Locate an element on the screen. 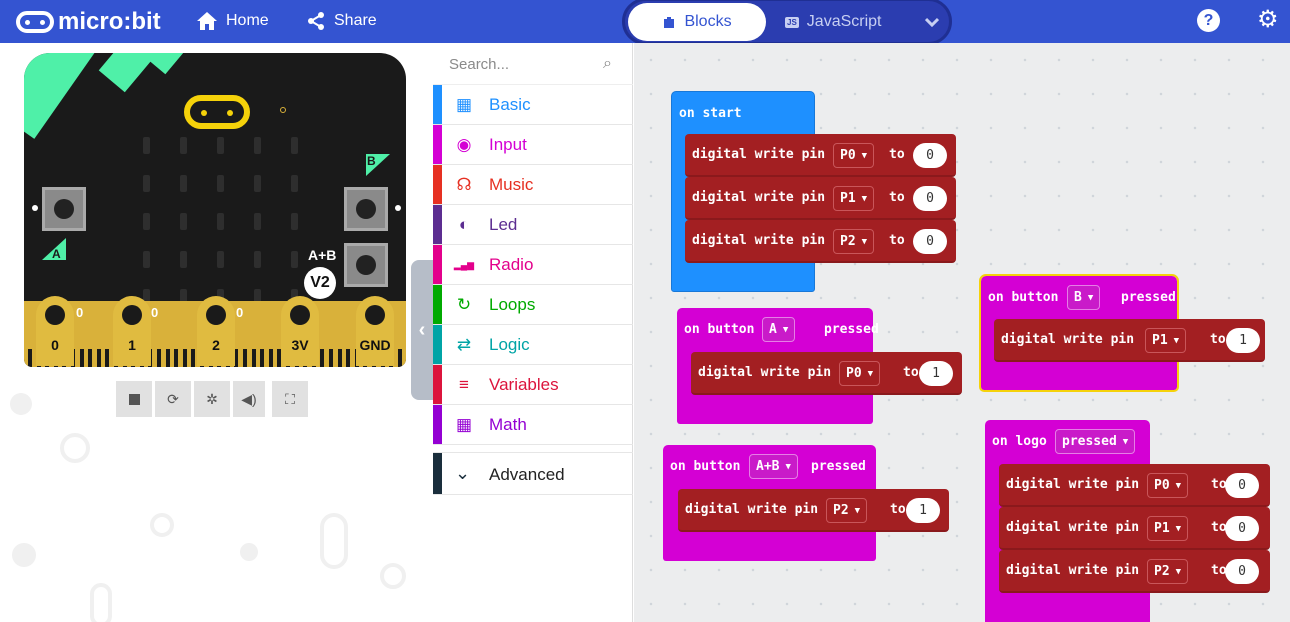 The width and height of the screenshot is (1290, 622). decoration-ring is located at coordinates (393, 576).